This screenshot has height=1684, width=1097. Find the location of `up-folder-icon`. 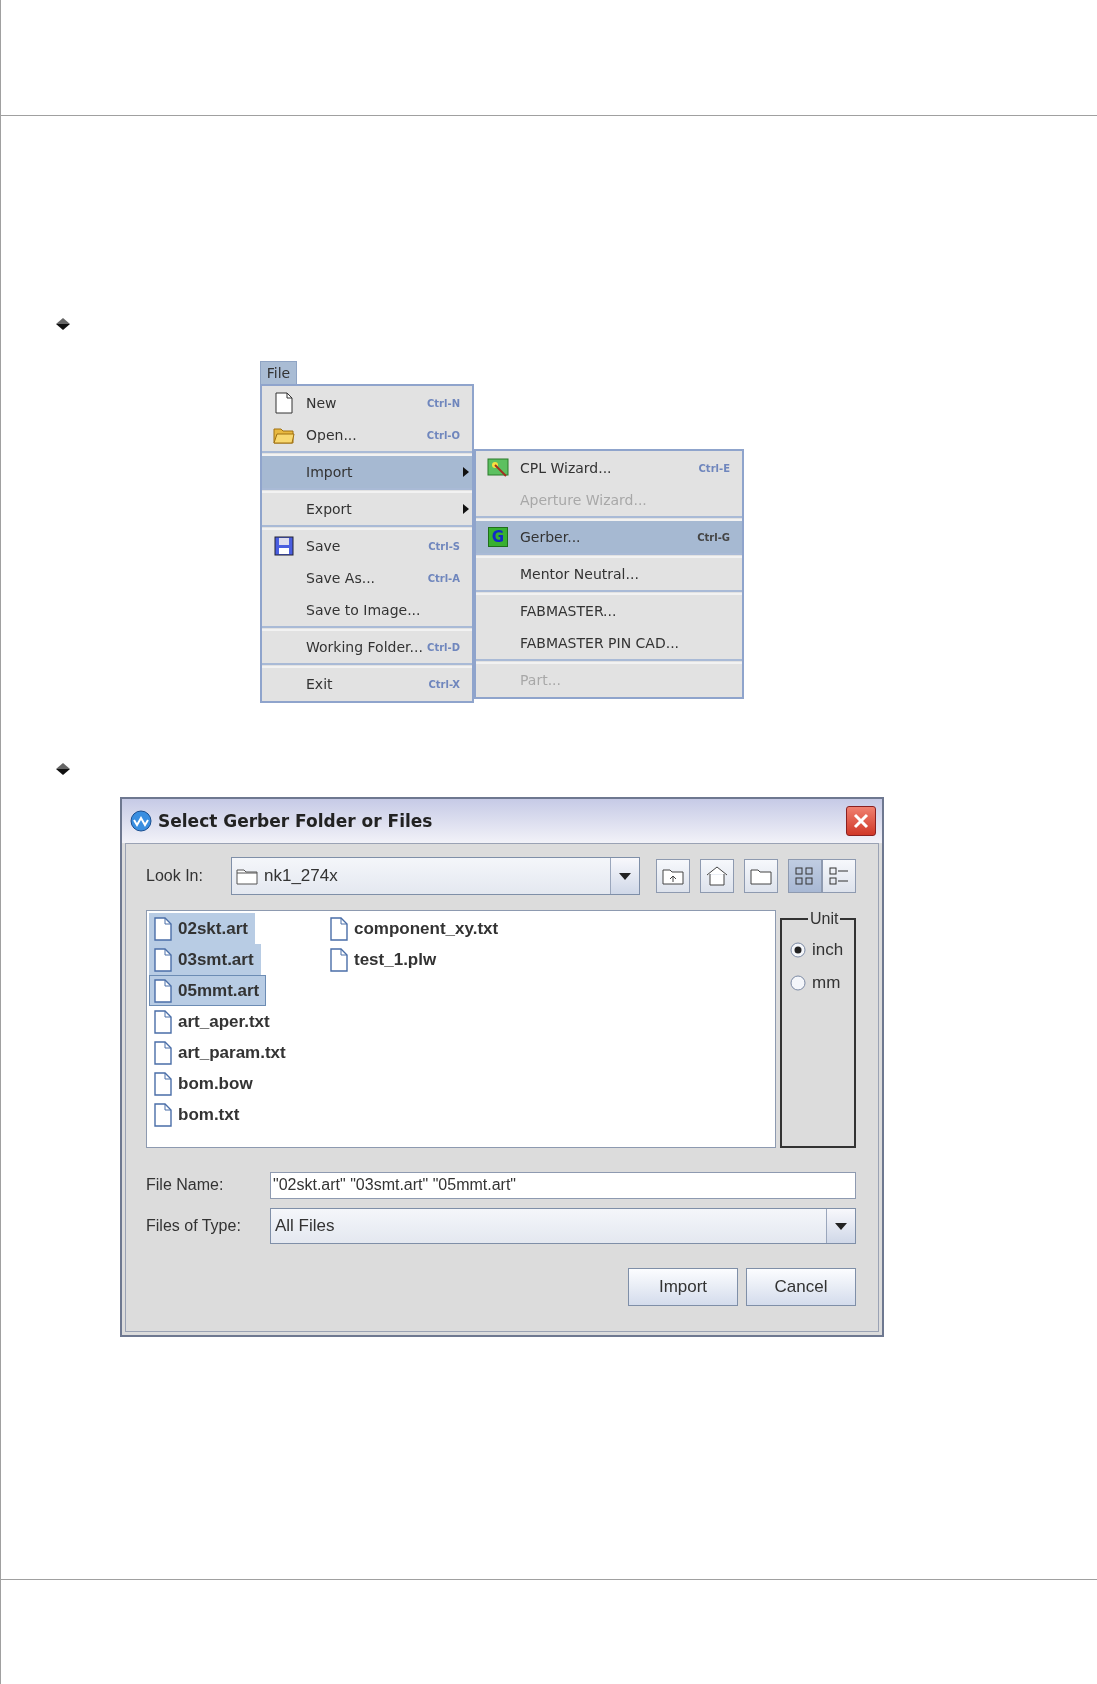

up-folder-icon is located at coordinates (673, 876).